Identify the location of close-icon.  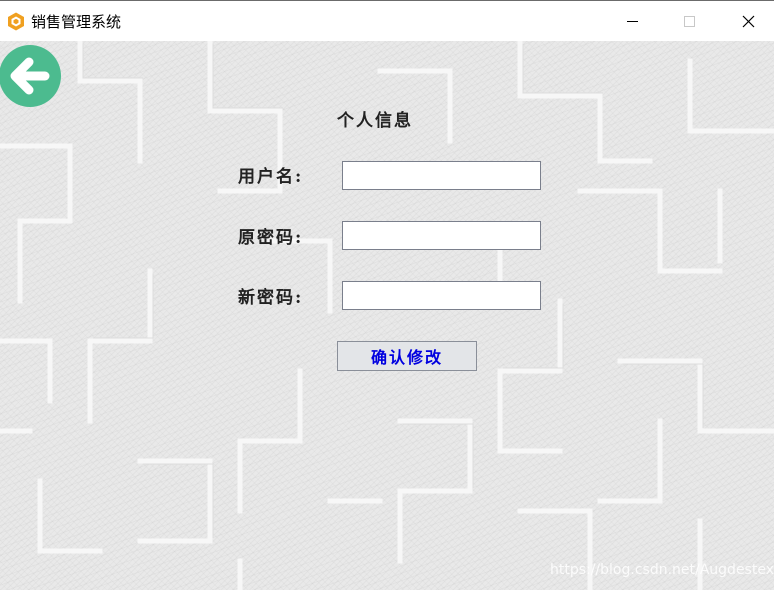
(748, 21).